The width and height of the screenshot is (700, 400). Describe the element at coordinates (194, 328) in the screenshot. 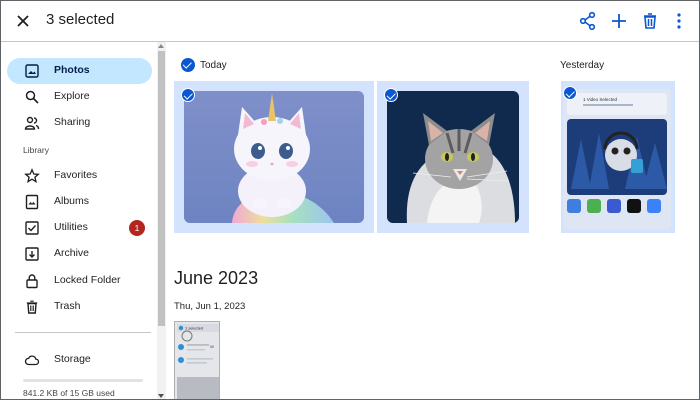

I see `screenshot-title-text: 1 selected` at that location.